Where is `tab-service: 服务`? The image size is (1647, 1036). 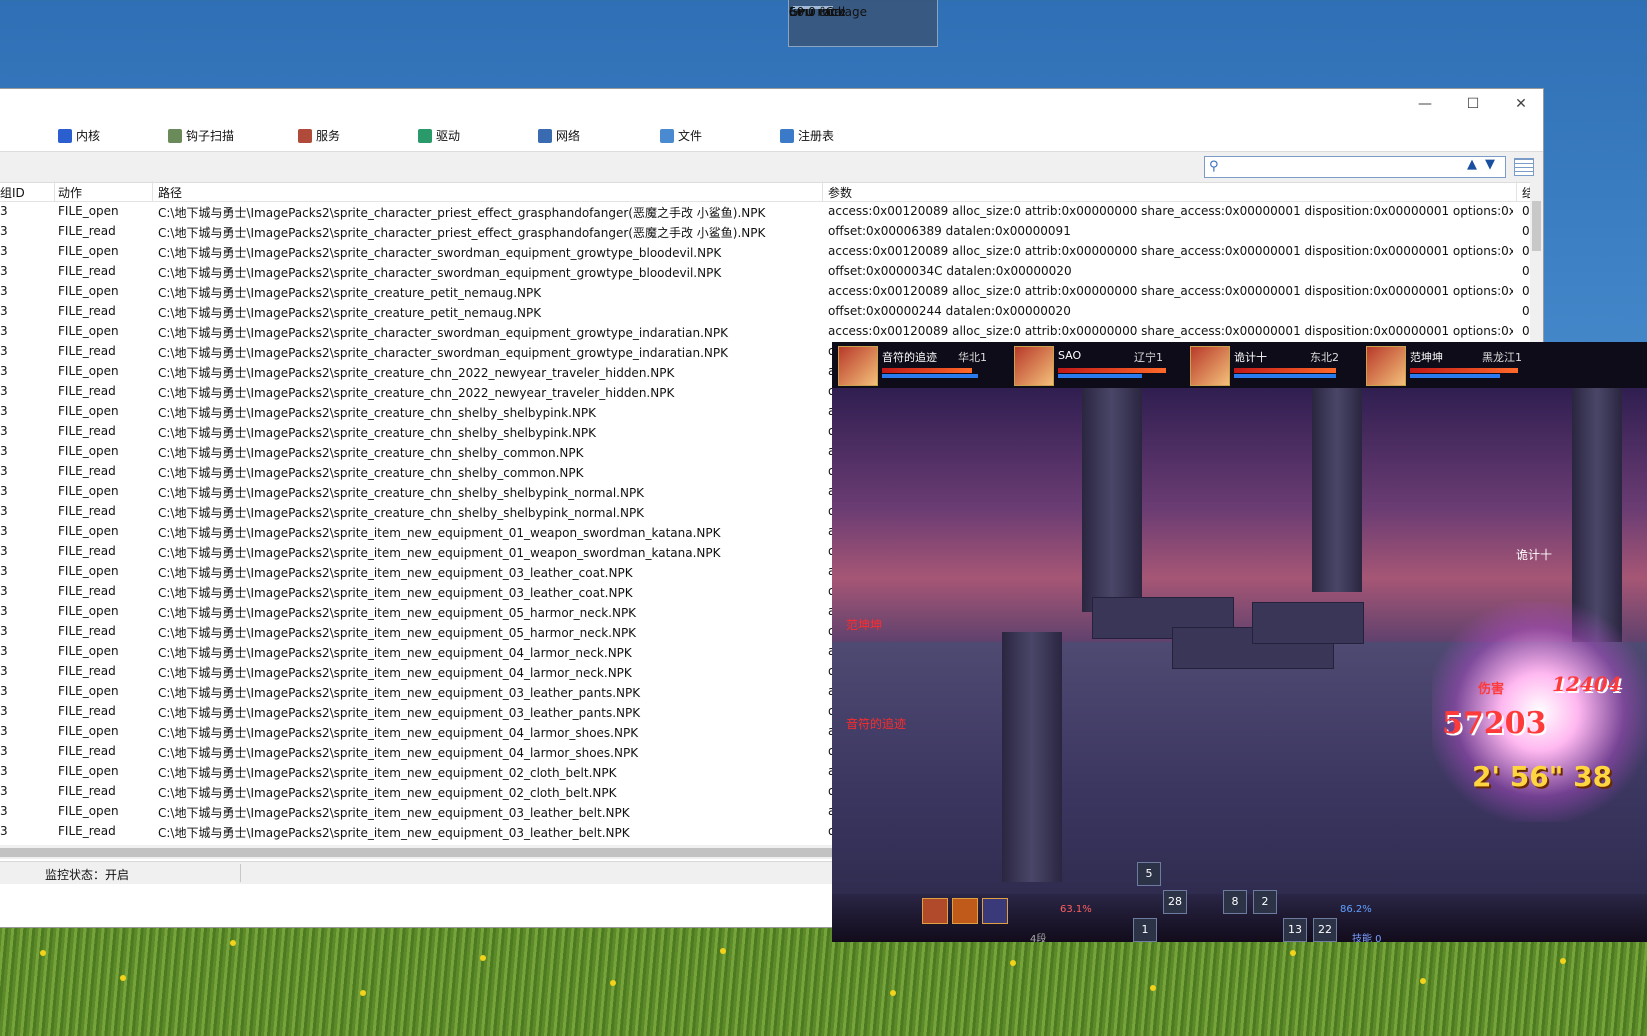 tab-service: 服务 is located at coordinates (319, 135).